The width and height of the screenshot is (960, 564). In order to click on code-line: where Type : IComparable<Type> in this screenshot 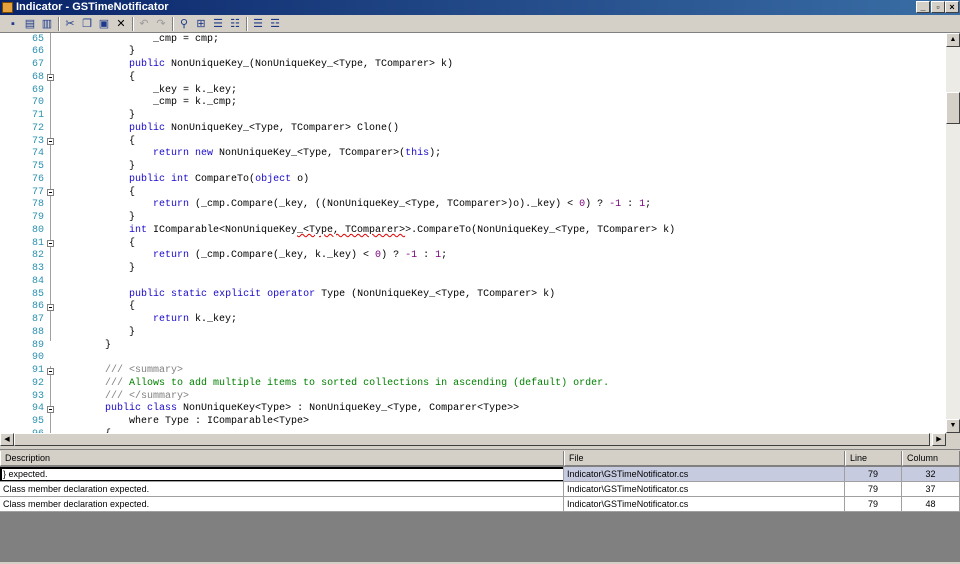, I will do `click(219, 422)`.